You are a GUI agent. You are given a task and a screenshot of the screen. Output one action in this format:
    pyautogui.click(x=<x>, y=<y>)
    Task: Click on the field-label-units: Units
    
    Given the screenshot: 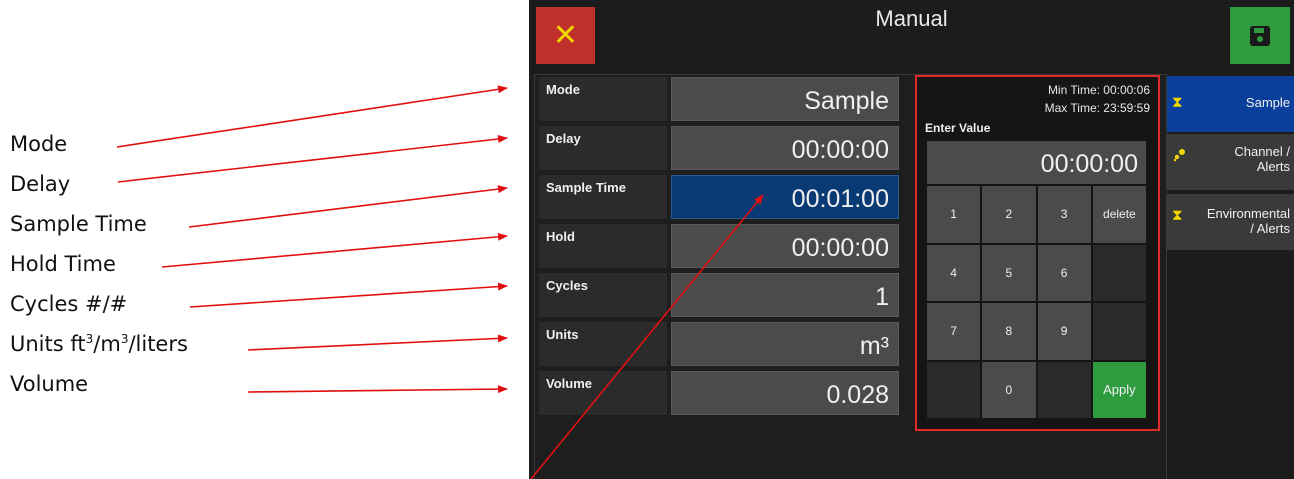 What is the action you would take?
    pyautogui.click(x=603, y=344)
    